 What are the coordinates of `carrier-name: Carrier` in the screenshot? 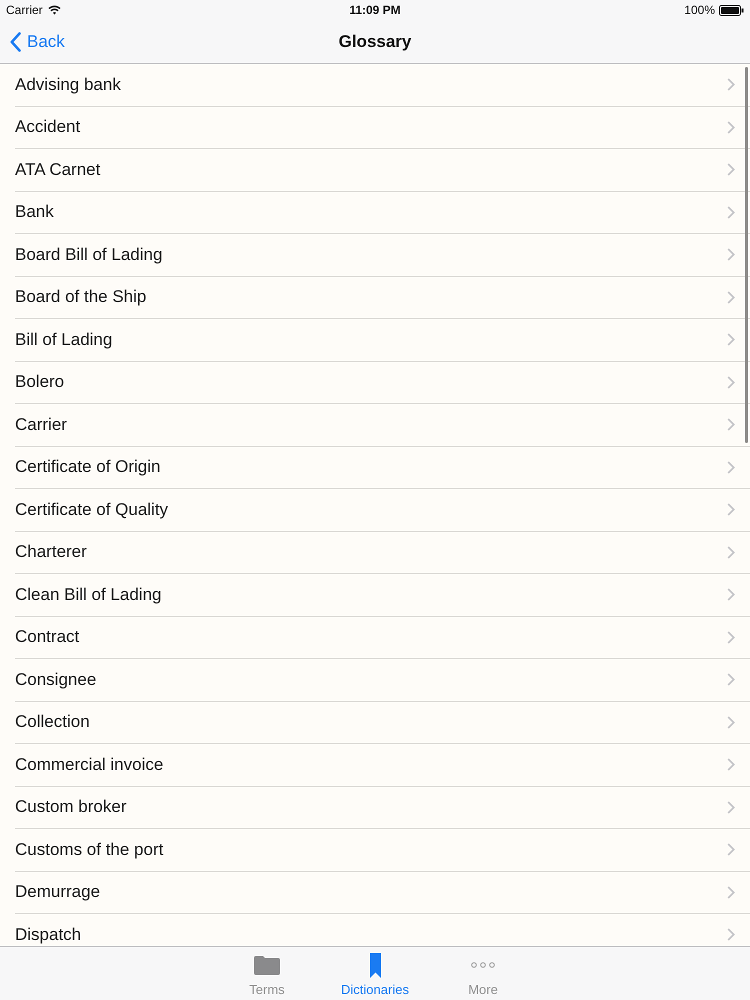 It's located at (24, 10).